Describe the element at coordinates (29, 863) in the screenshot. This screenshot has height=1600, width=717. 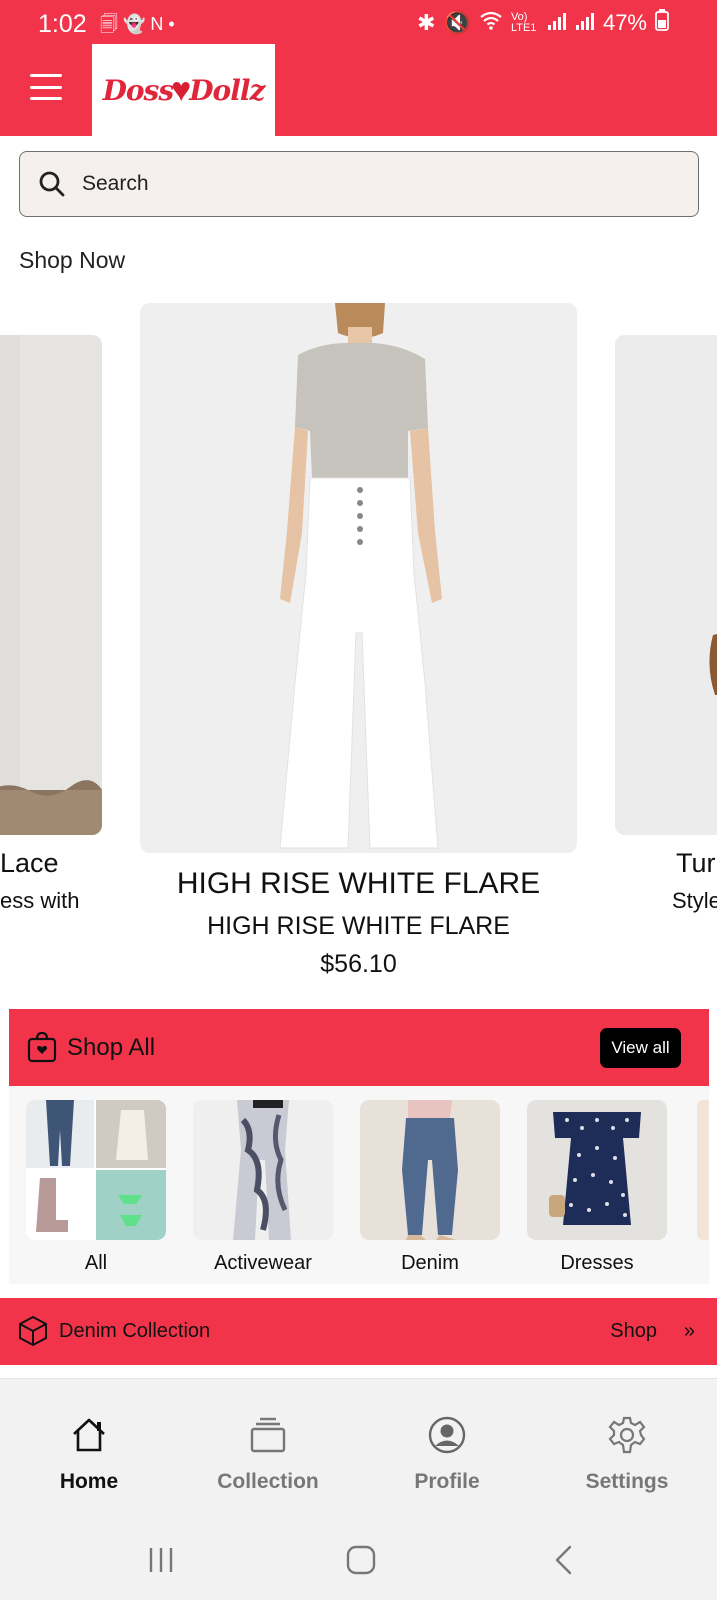
I see `product-left-title: Lace` at that location.